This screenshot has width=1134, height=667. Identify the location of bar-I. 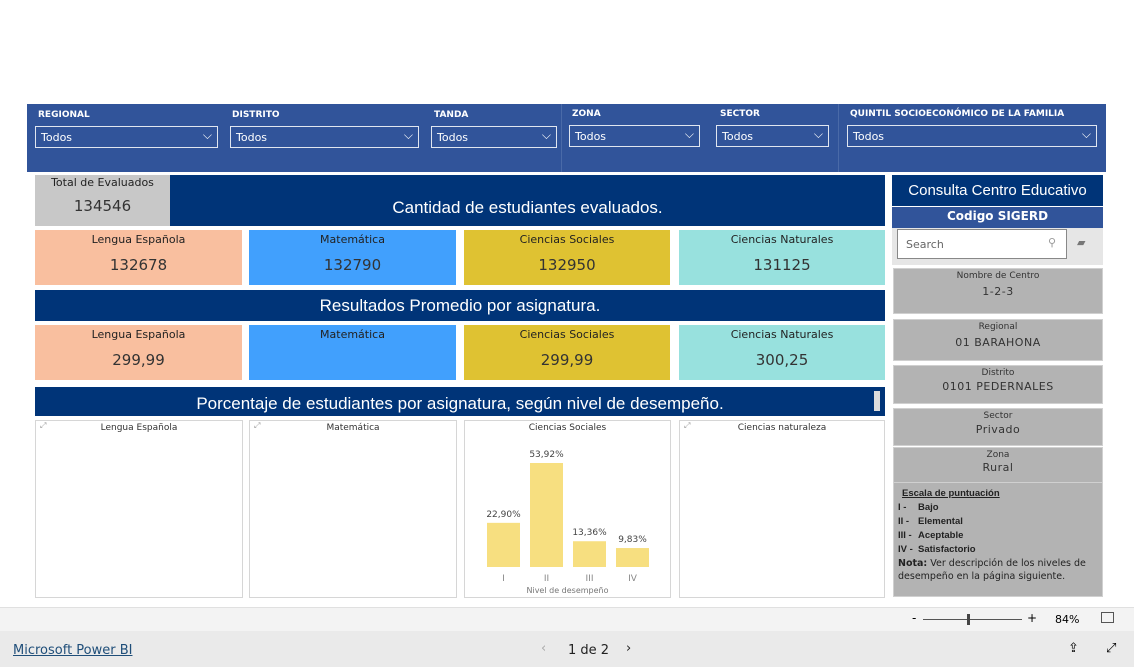
(503, 544).